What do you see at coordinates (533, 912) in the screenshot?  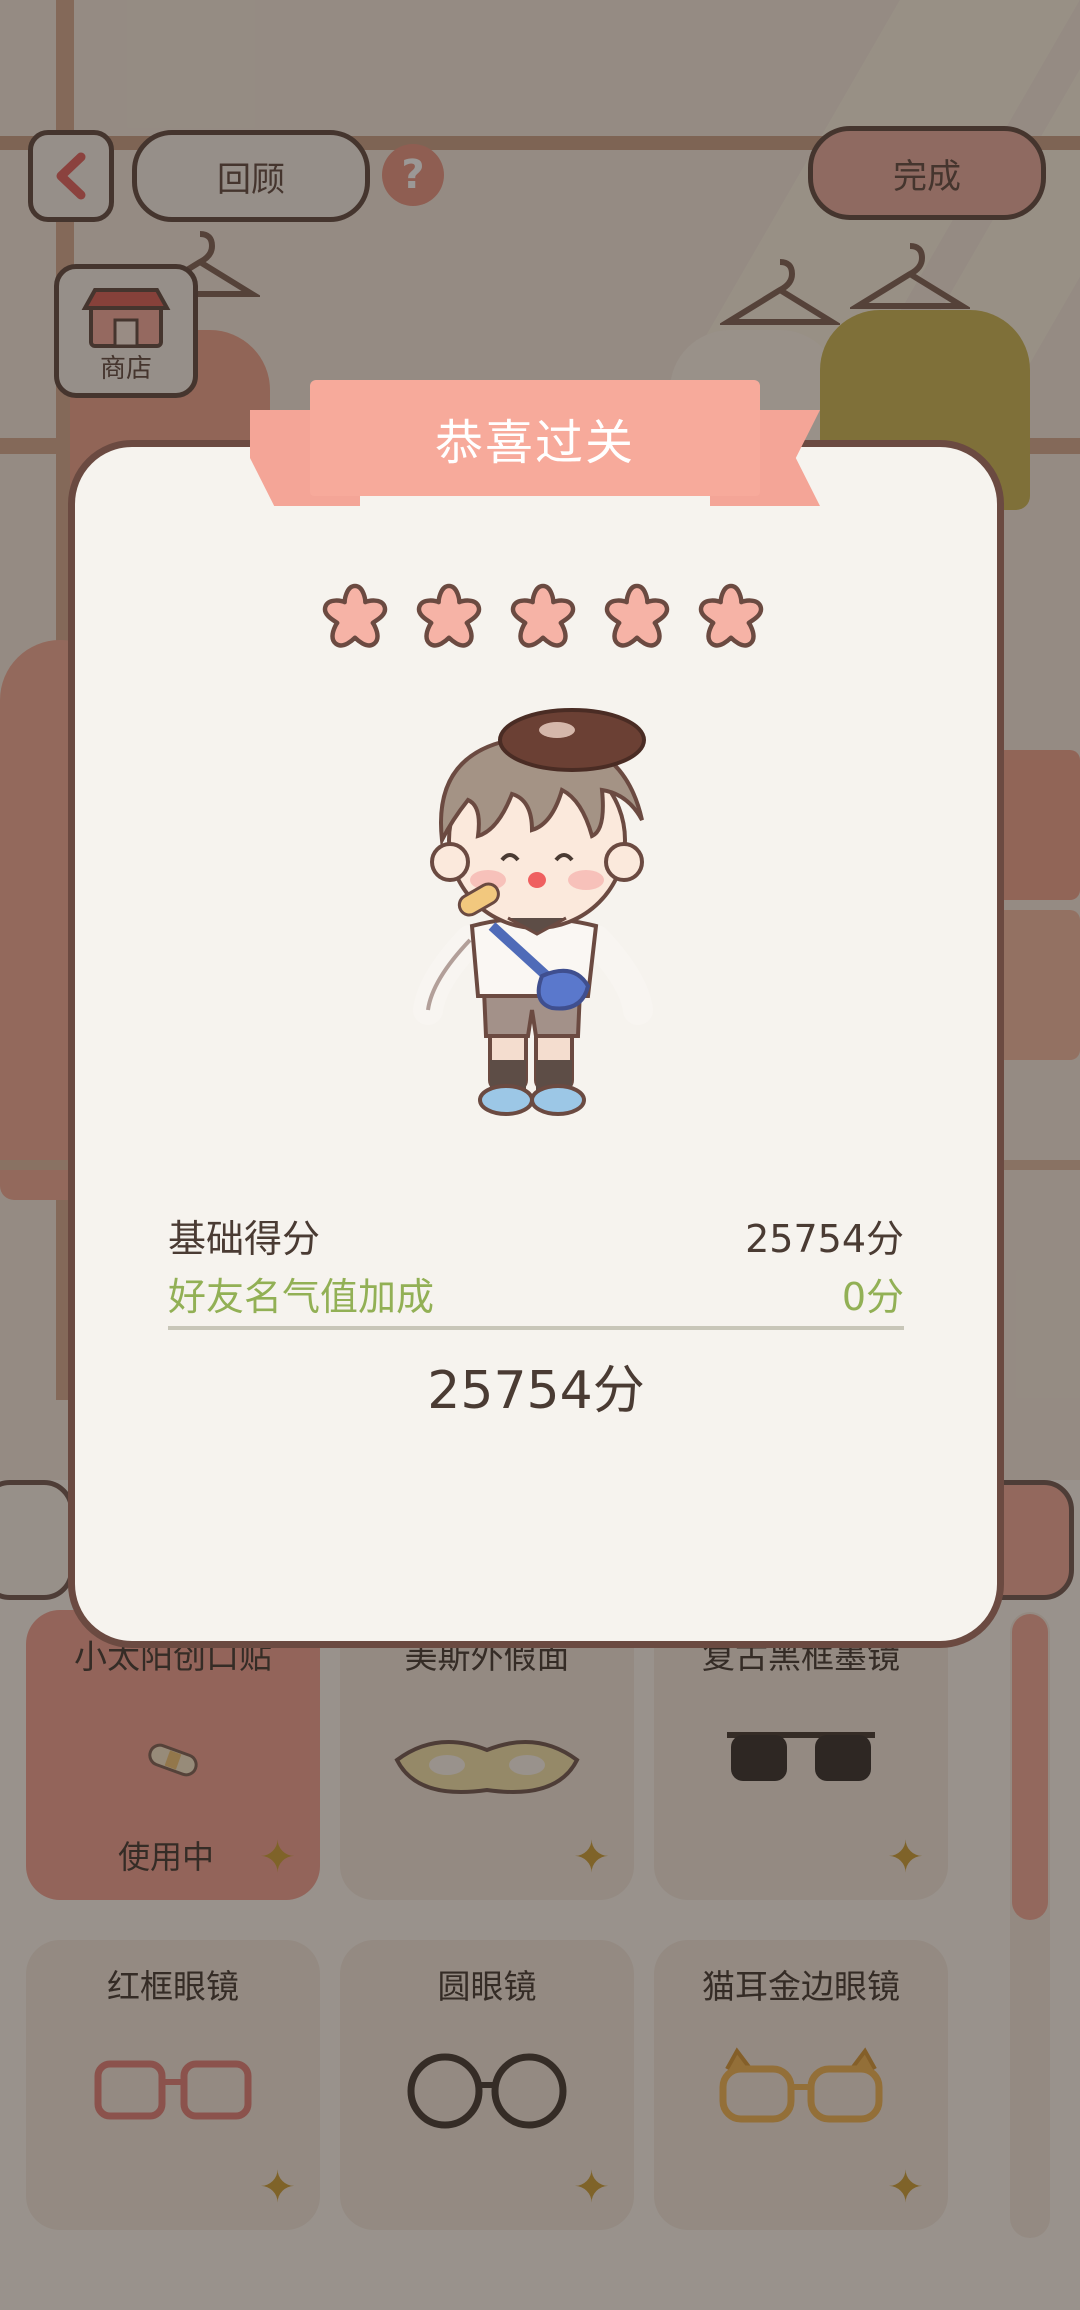 I see `character-avatar` at bounding box center [533, 912].